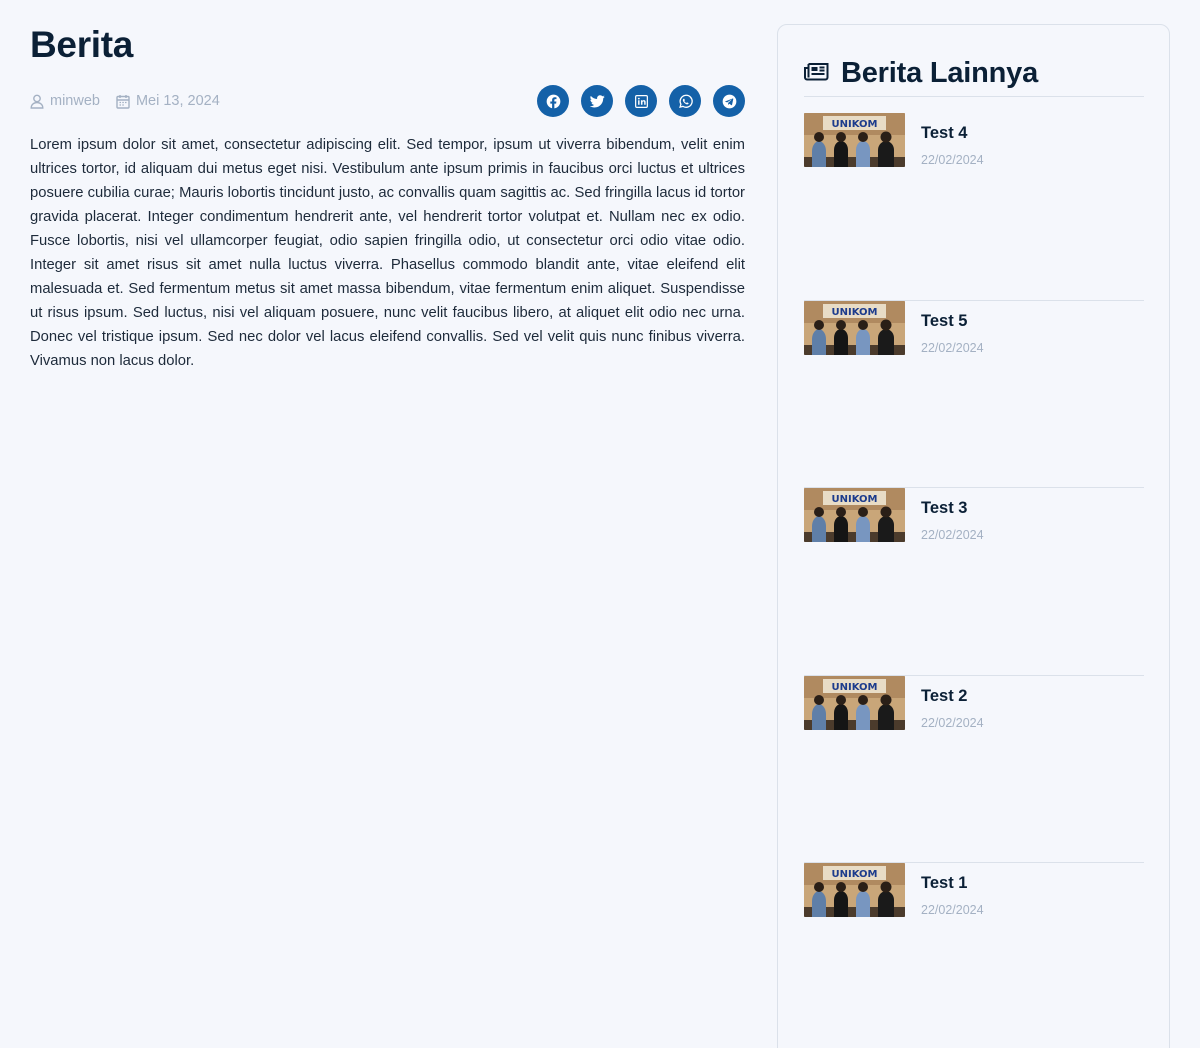 This screenshot has width=1200, height=1048. Describe the element at coordinates (952, 508) in the screenshot. I see `news-title: Test 3` at that location.